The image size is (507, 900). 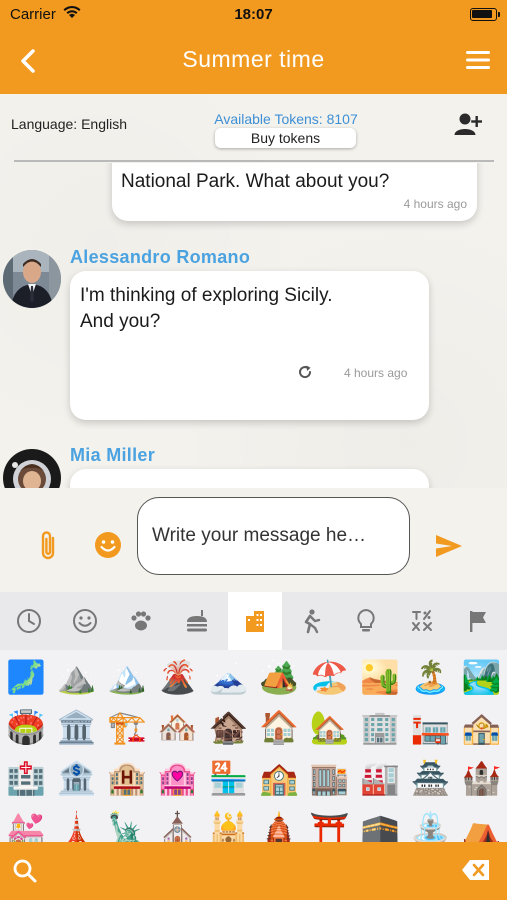 I want to click on sender-name: Alessandro Romano, so click(x=160, y=257).